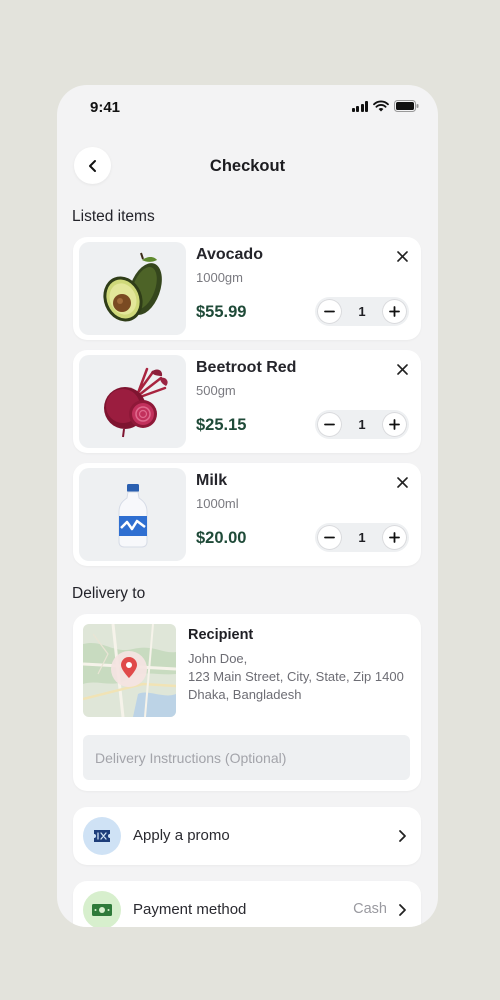 The height and width of the screenshot is (1000, 500). Describe the element at coordinates (245, 694) in the screenshot. I see `address-line-2: Dhaka, Bangladesh` at that location.